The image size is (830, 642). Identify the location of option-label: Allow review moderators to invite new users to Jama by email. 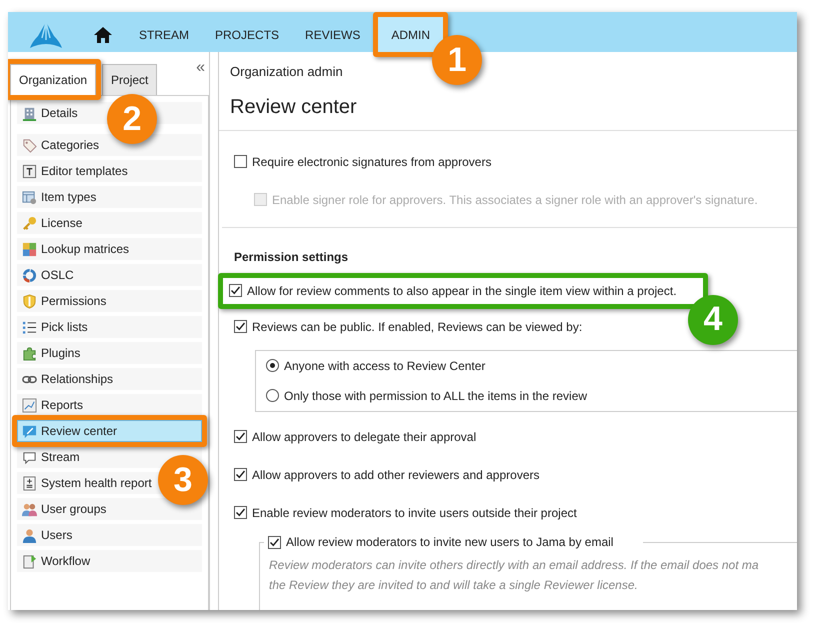
(450, 542).